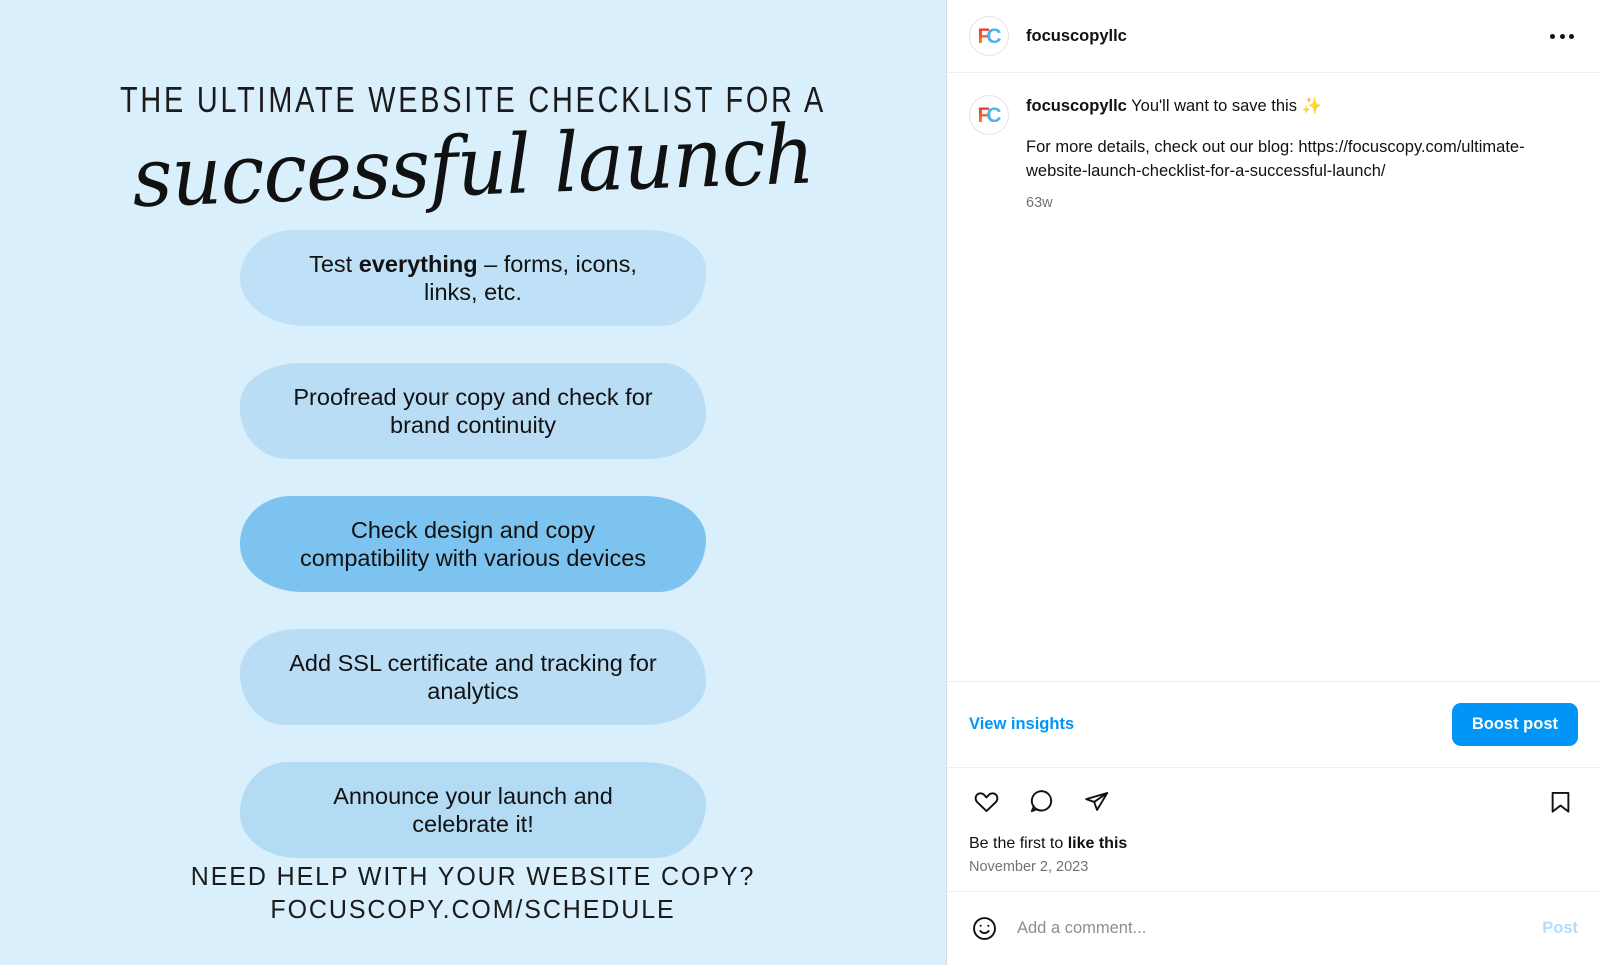 The width and height of the screenshot is (1600, 965). I want to click on header-username: focuscopyllc, so click(1076, 36).